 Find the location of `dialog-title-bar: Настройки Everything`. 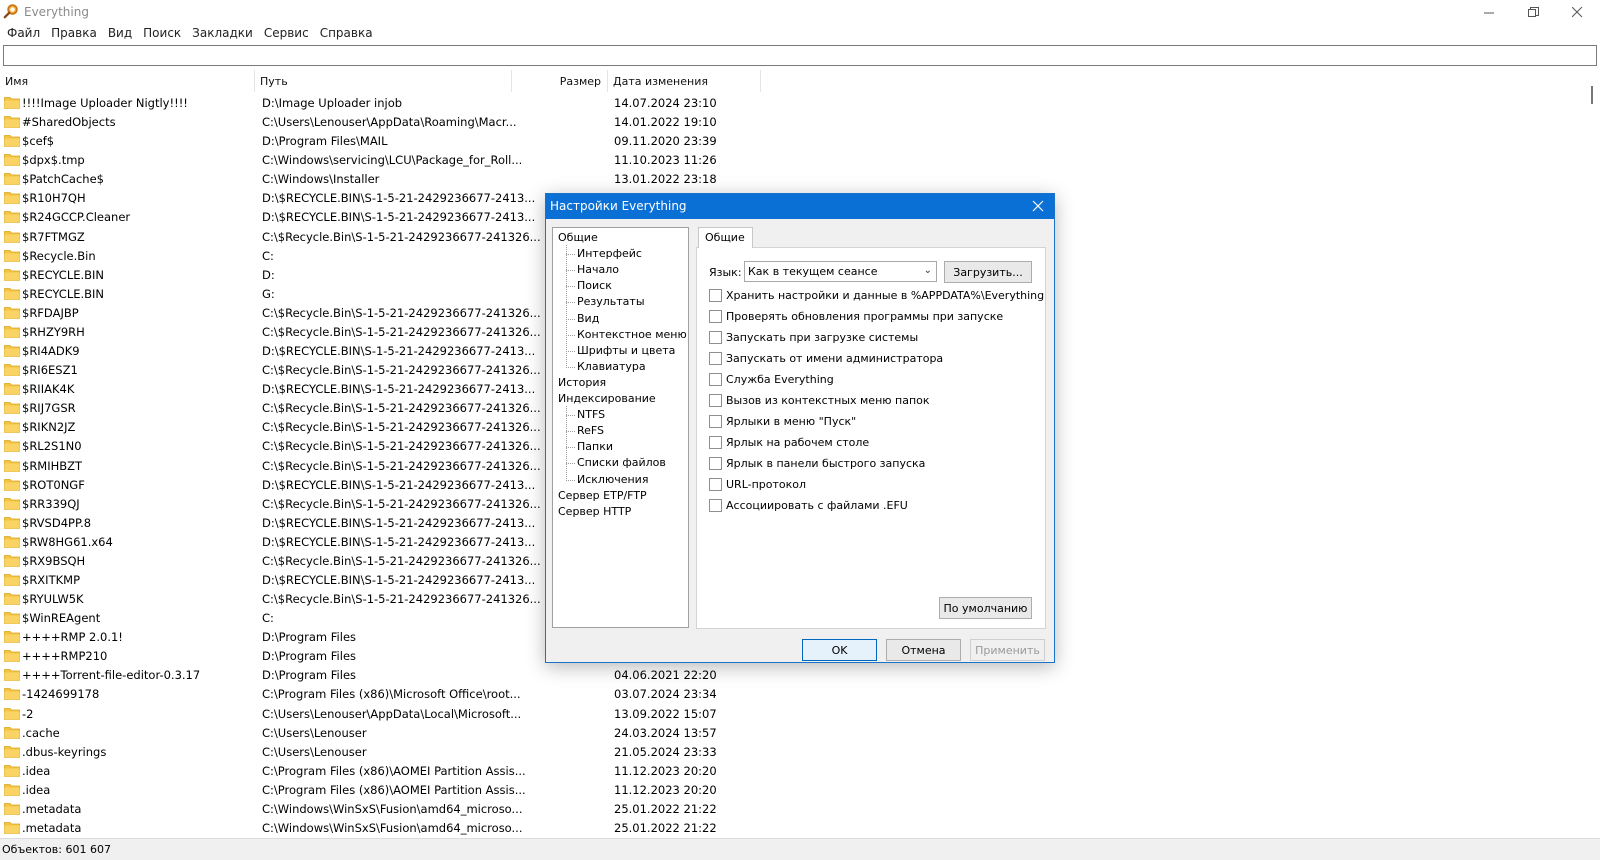

dialog-title-bar: Настройки Everything is located at coordinates (800, 206).